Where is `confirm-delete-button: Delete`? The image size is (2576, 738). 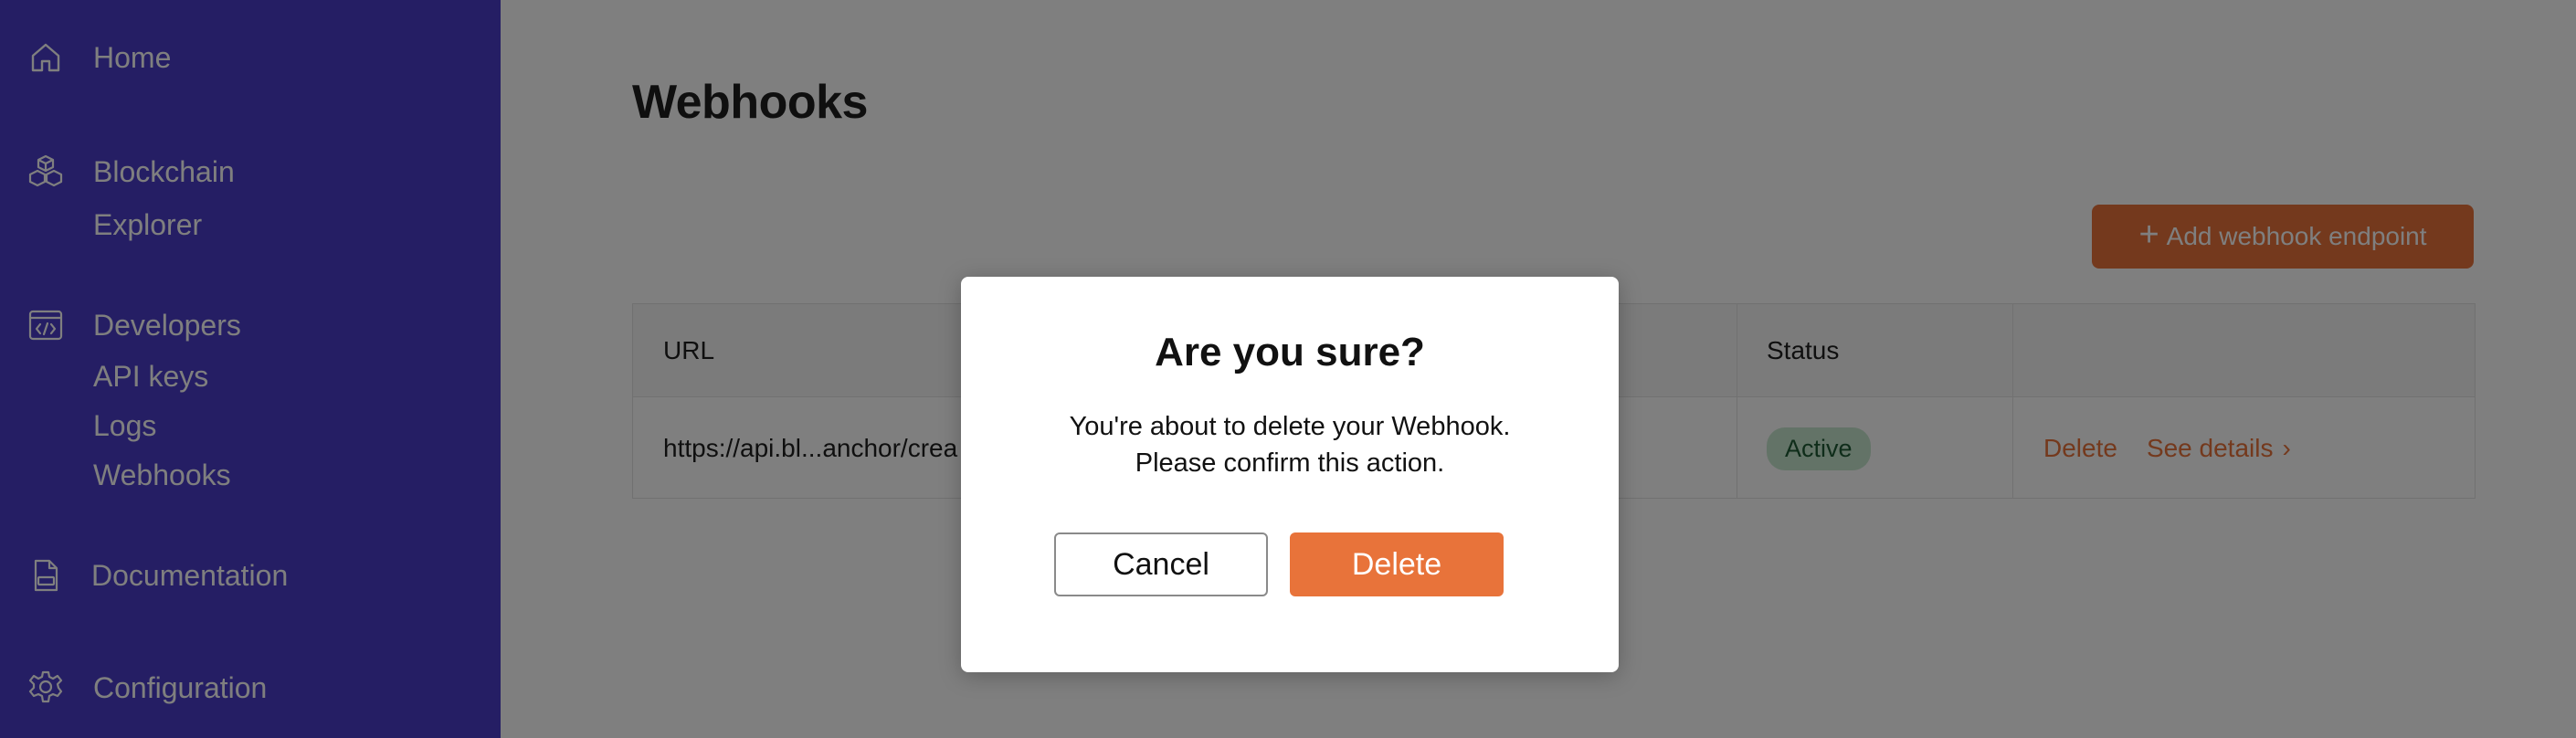
confirm-delete-button: Delete is located at coordinates (1397, 564).